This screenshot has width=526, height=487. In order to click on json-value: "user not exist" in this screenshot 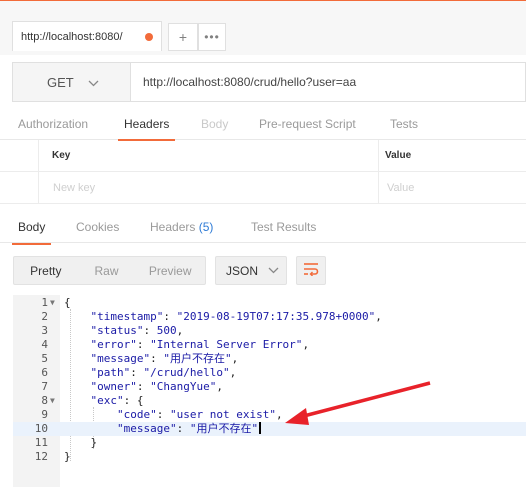, I will do `click(222, 414)`.